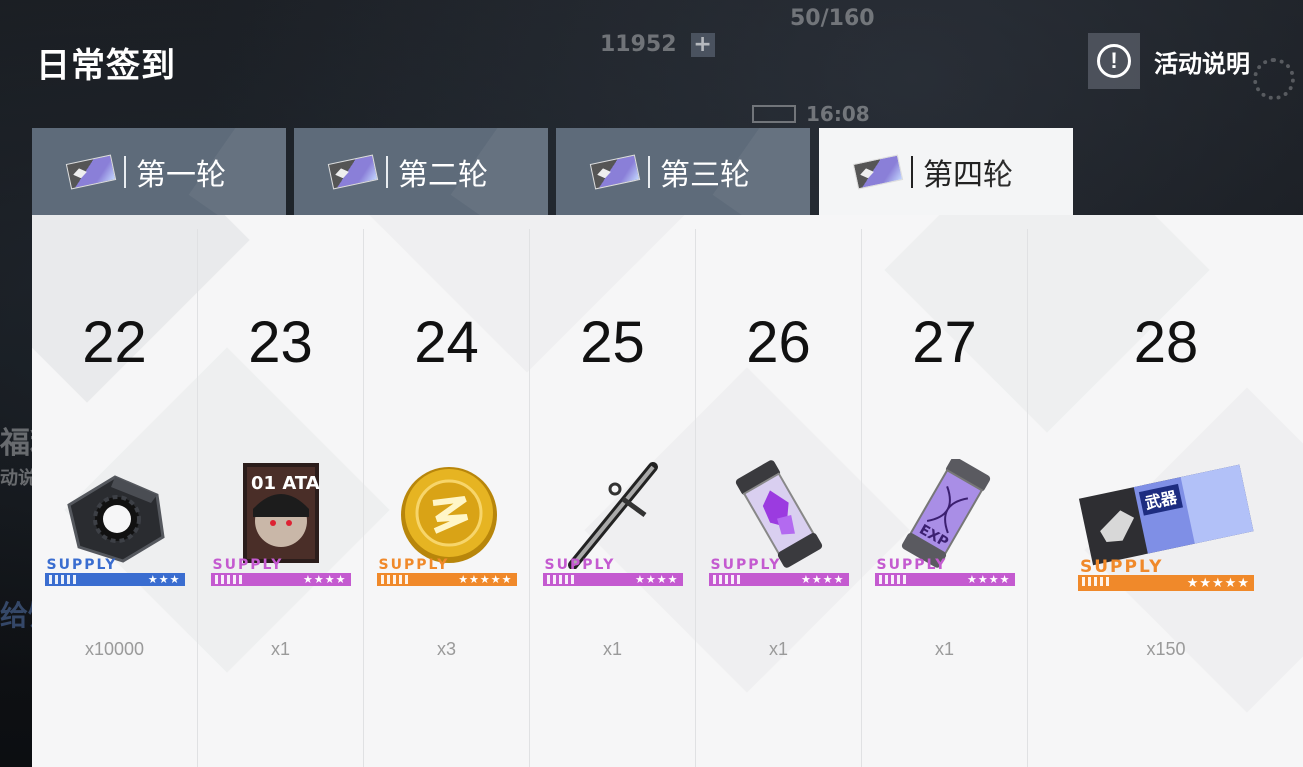  What do you see at coordinates (285, 483) in the screenshot?
I see `card-text: 01 ATA` at bounding box center [285, 483].